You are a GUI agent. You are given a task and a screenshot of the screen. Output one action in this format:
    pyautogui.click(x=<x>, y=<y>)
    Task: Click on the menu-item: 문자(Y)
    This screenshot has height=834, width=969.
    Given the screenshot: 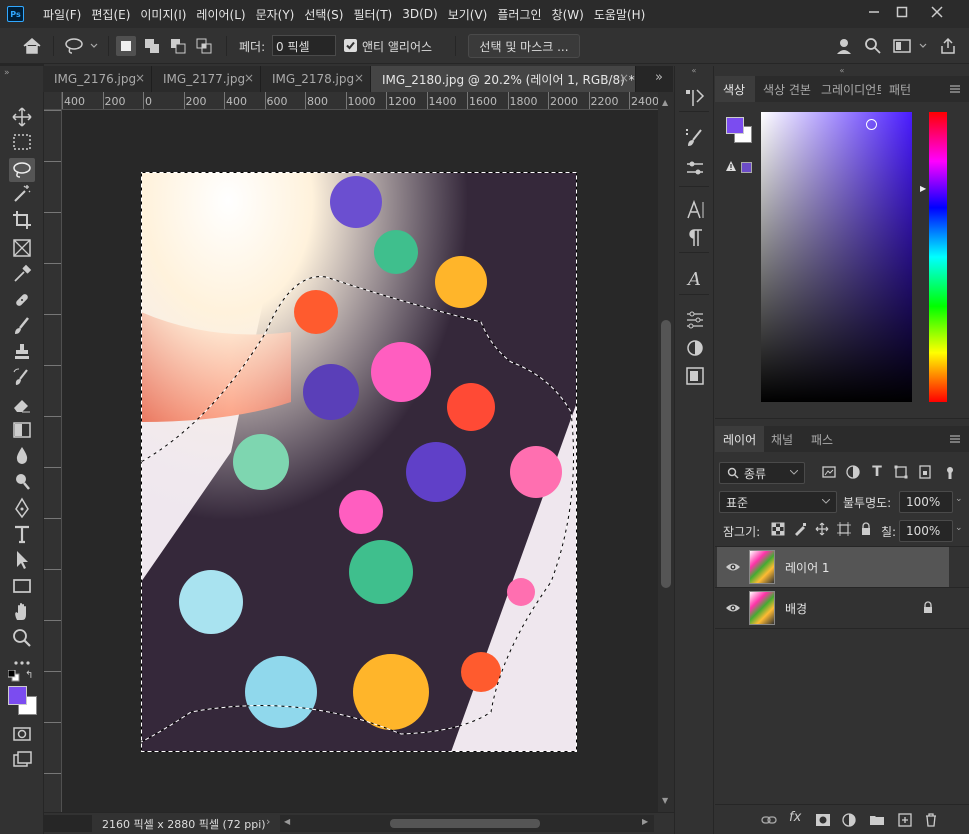 What is the action you would take?
    pyautogui.click(x=275, y=14)
    